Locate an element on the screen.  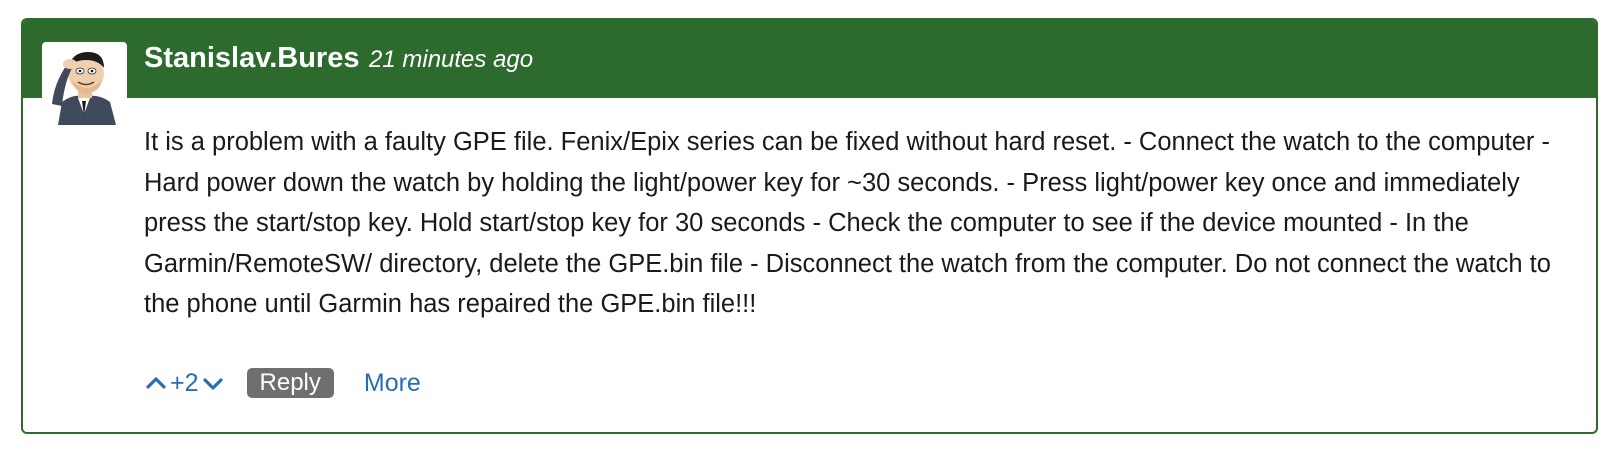
post-timestamp: 21 minutes ago is located at coordinates (451, 60).